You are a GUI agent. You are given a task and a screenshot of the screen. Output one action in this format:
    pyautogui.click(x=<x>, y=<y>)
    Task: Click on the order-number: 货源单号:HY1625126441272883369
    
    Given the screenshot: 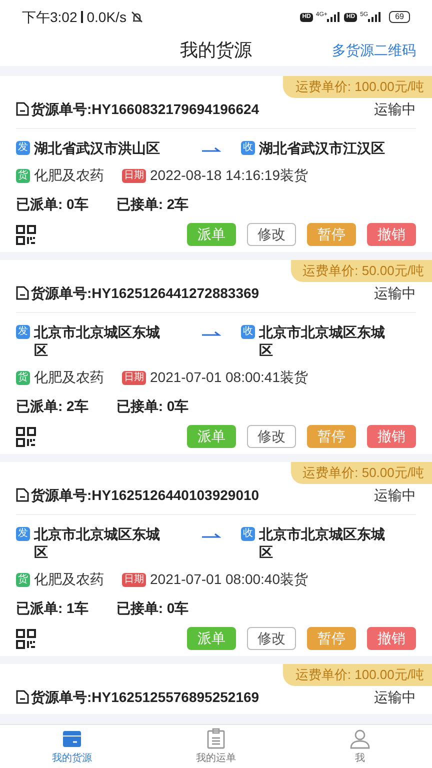 What is the action you would take?
    pyautogui.click(x=145, y=293)
    